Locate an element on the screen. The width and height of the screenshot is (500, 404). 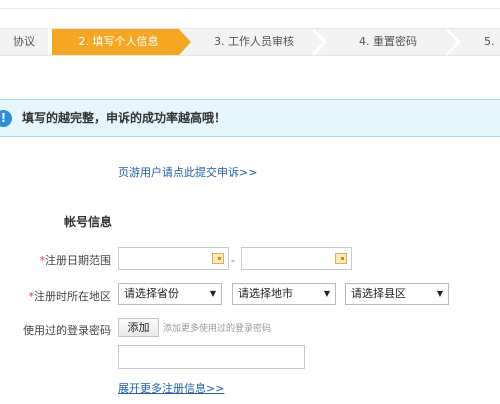
district-select: 请选择县区 ▼ is located at coordinates (397, 294).